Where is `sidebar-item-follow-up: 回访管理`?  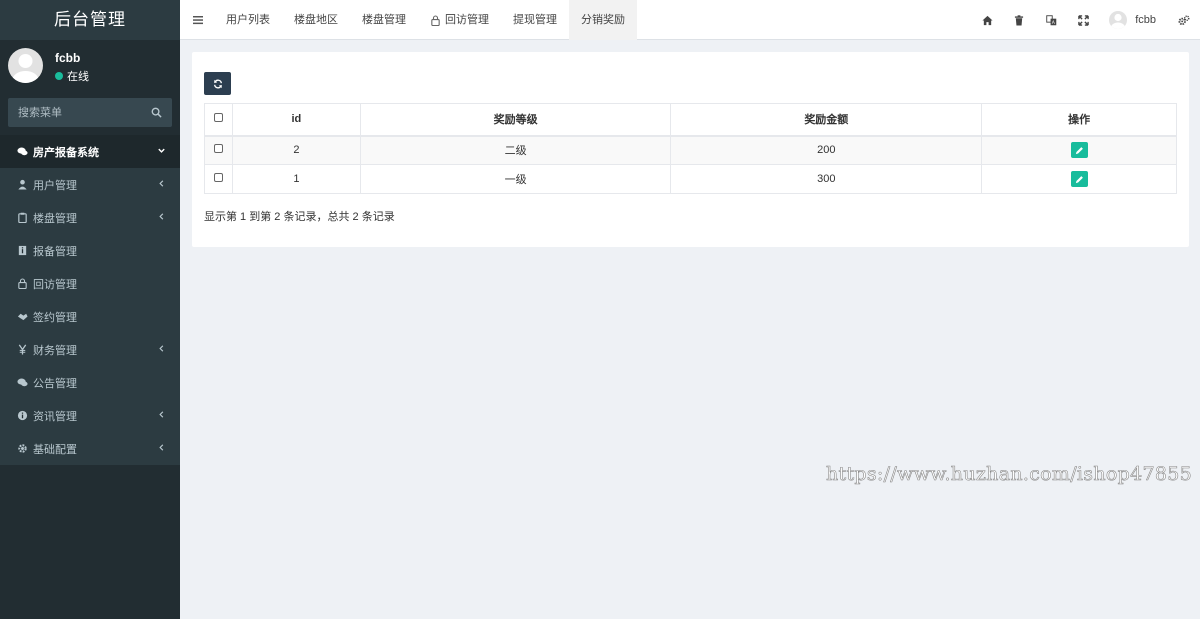 sidebar-item-follow-up: 回访管理 is located at coordinates (90, 283).